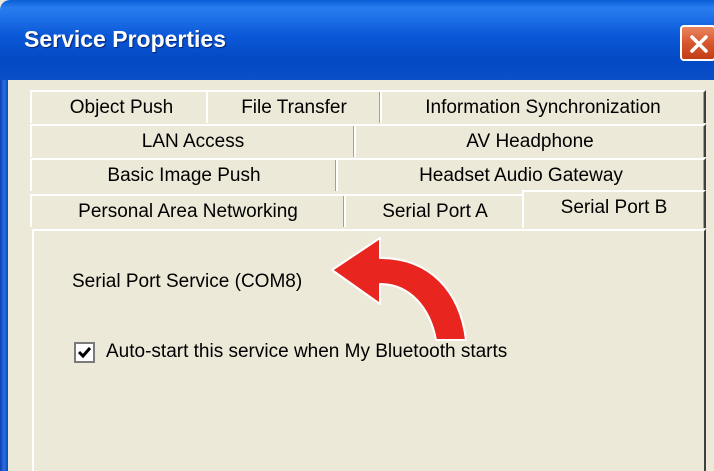 The image size is (714, 471). What do you see at coordinates (399, 289) in the screenshot?
I see `curved-arrow-icon` at bounding box center [399, 289].